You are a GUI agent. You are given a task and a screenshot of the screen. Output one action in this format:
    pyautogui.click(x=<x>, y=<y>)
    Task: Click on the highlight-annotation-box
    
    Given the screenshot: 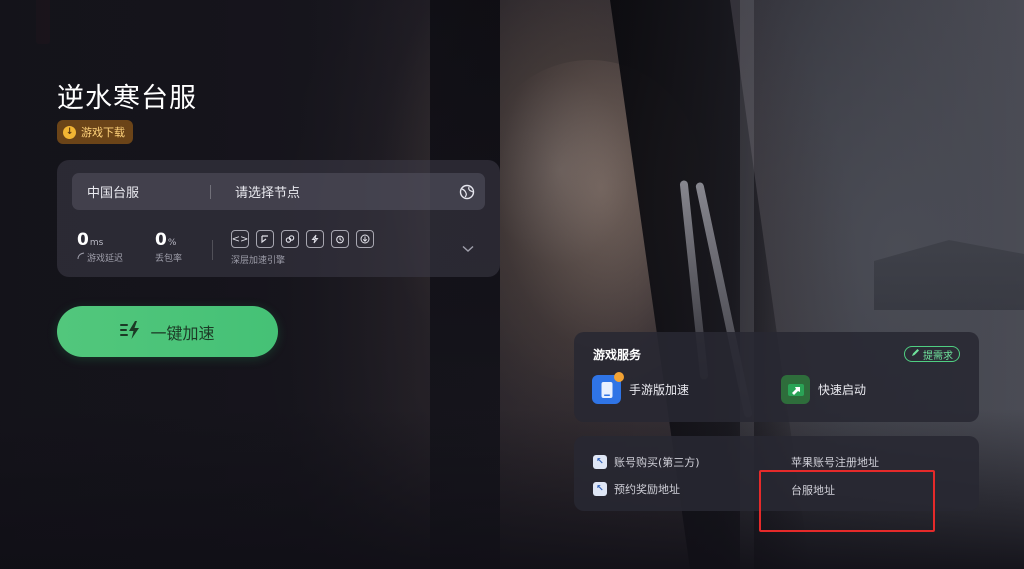 What is the action you would take?
    pyautogui.click(x=847, y=501)
    